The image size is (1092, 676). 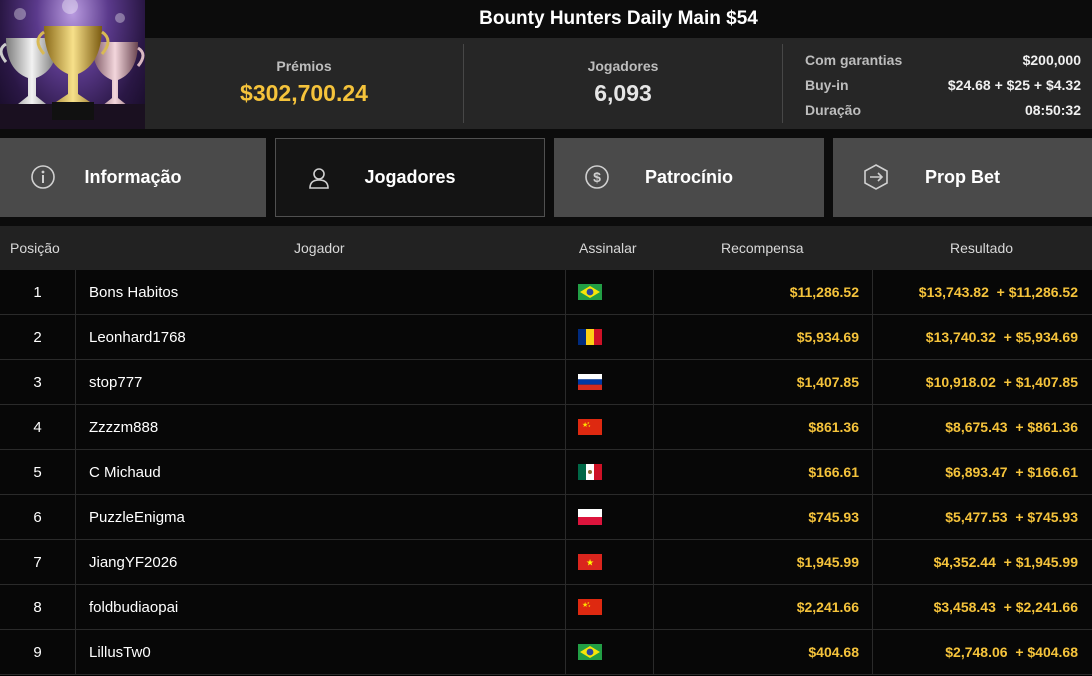 What do you see at coordinates (37, 292) in the screenshot?
I see `row-position: 1` at bounding box center [37, 292].